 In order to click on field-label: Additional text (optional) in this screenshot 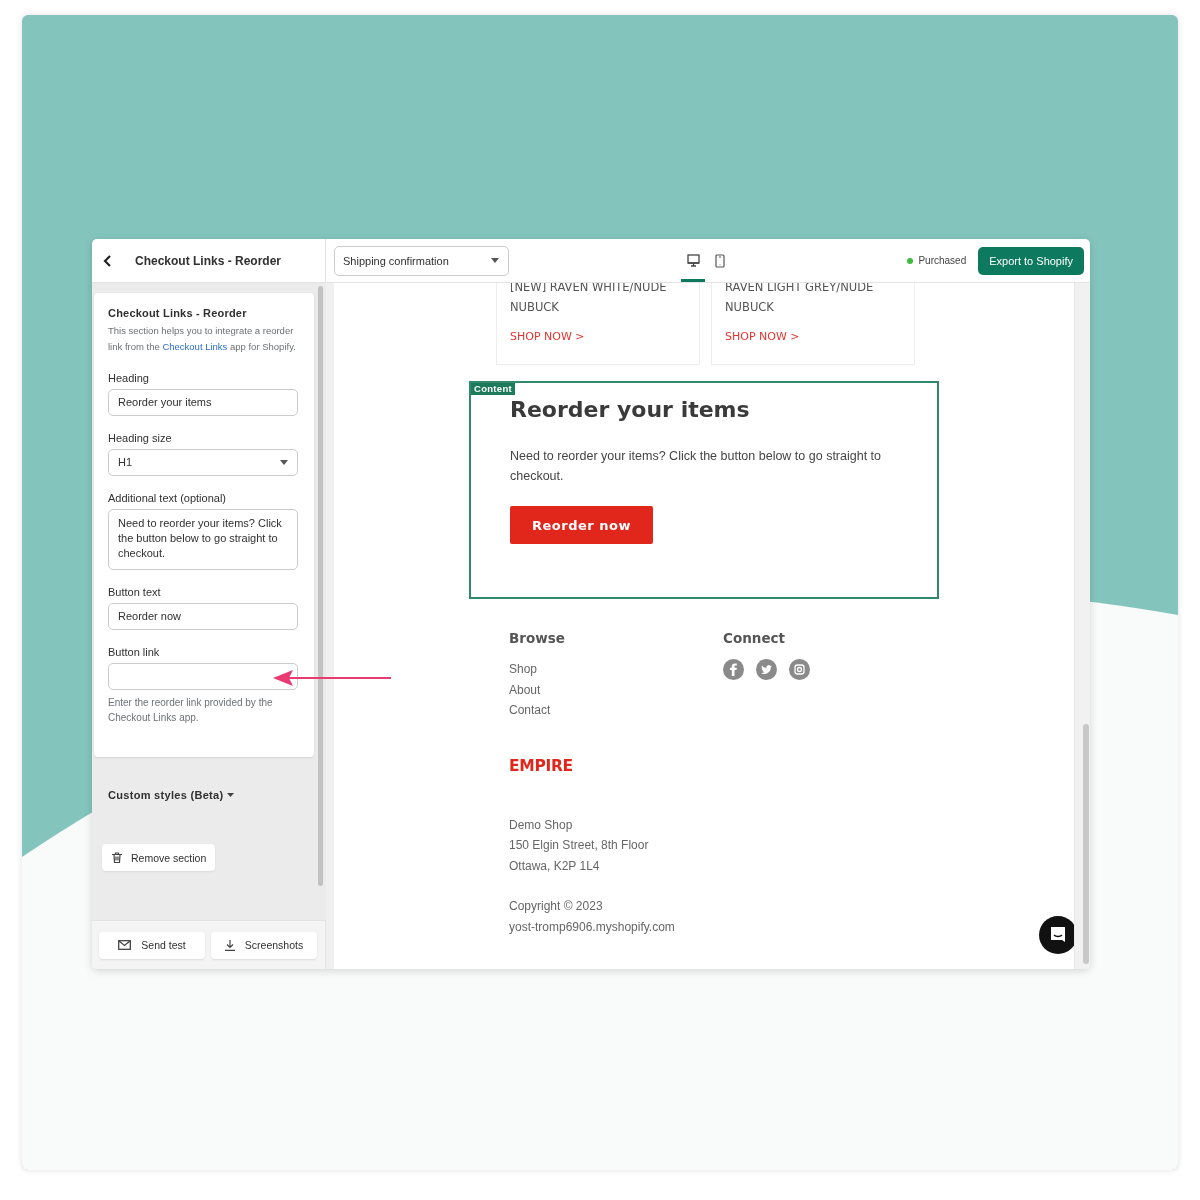, I will do `click(167, 498)`.